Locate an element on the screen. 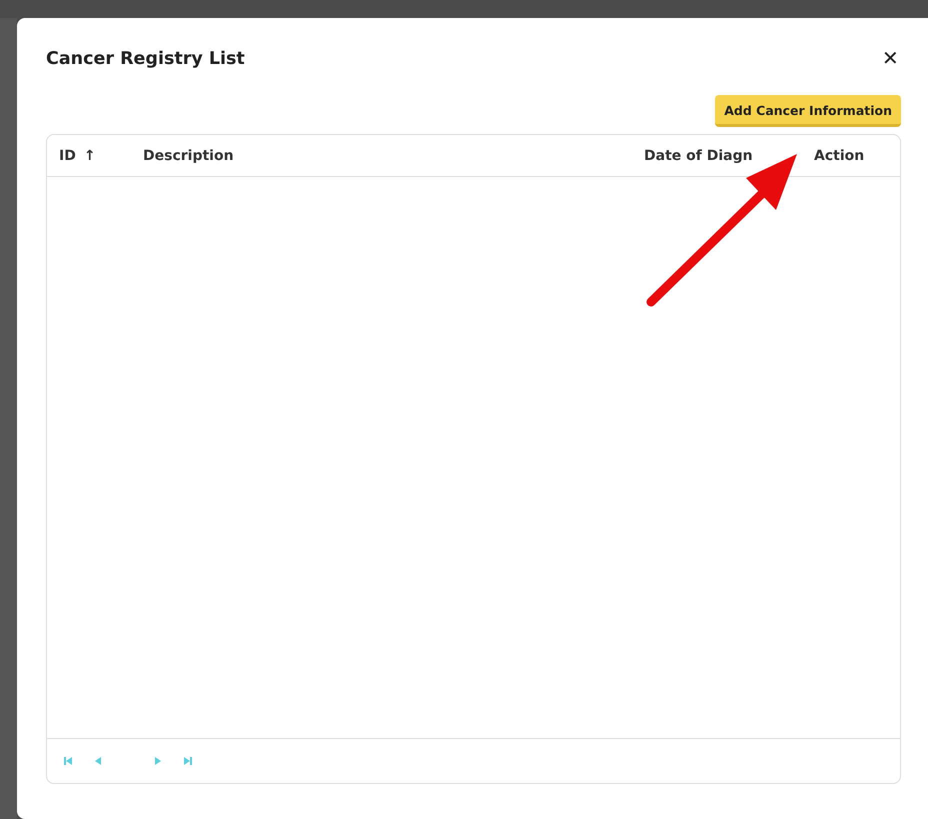  close-button: ✕ is located at coordinates (890, 58).